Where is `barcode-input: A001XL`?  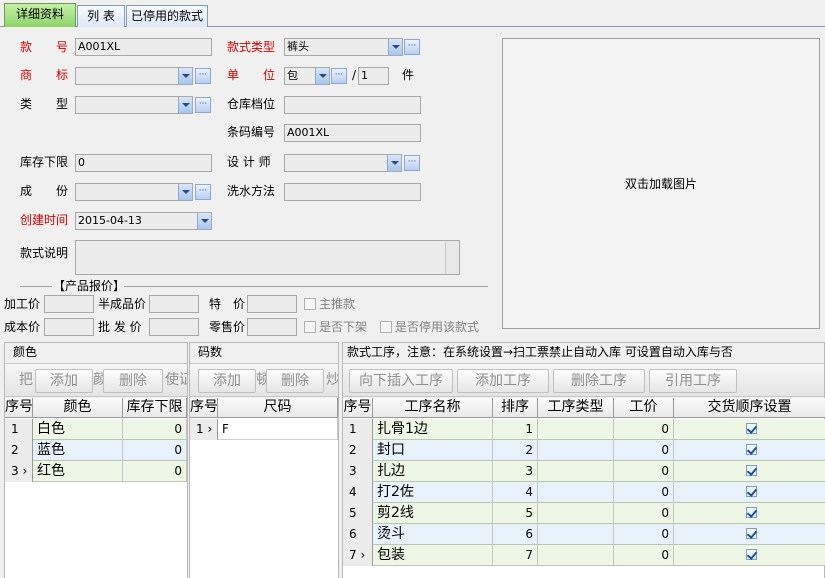
barcode-input: A001XL is located at coordinates (352, 133).